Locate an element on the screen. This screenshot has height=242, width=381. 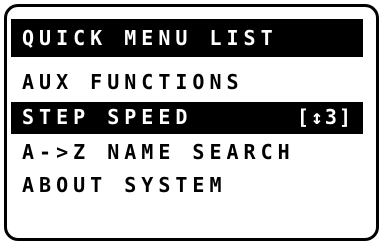
menu-item-aux-functions: AUX FUNCTIONS is located at coordinates (187, 83).